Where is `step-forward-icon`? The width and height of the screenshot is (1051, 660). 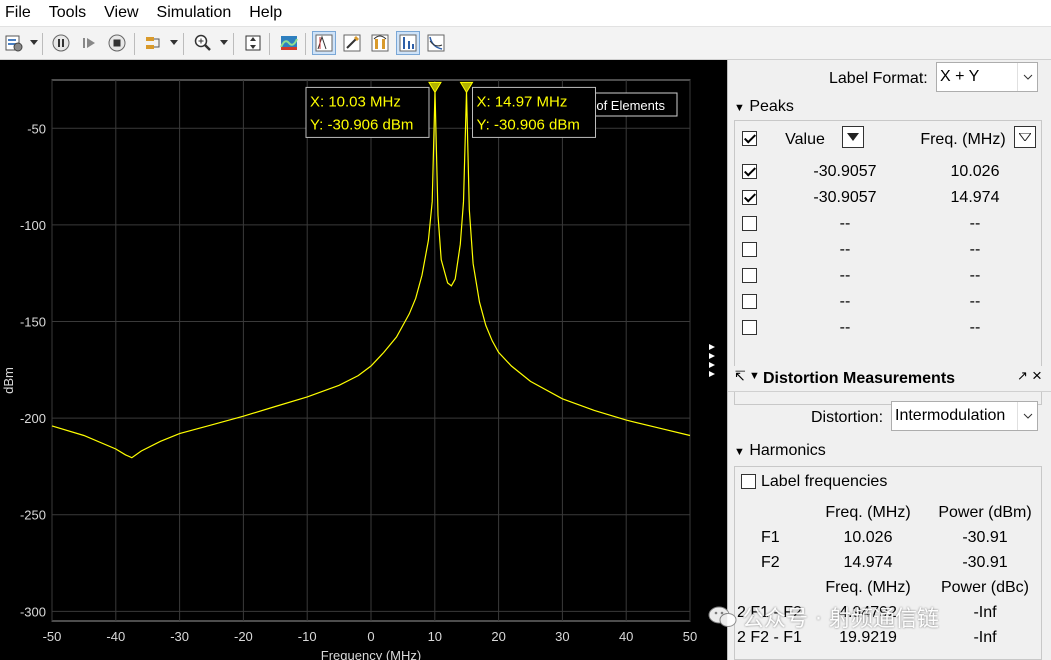
step-forward-icon is located at coordinates (89, 43).